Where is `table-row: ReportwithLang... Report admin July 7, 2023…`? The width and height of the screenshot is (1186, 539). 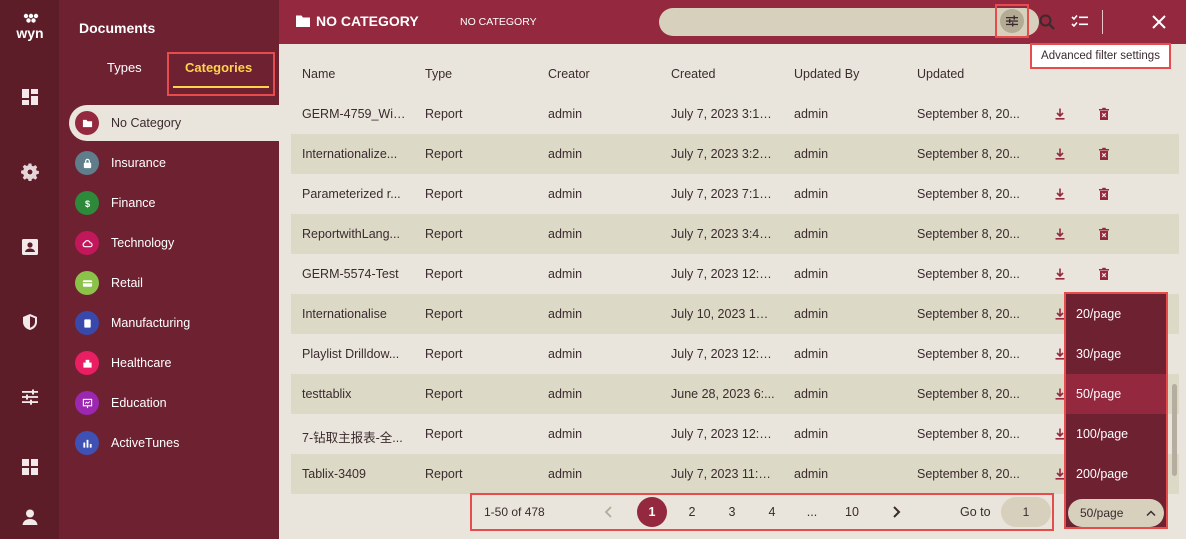 table-row: ReportwithLang... Report admin July 7, 2023… is located at coordinates (735, 234).